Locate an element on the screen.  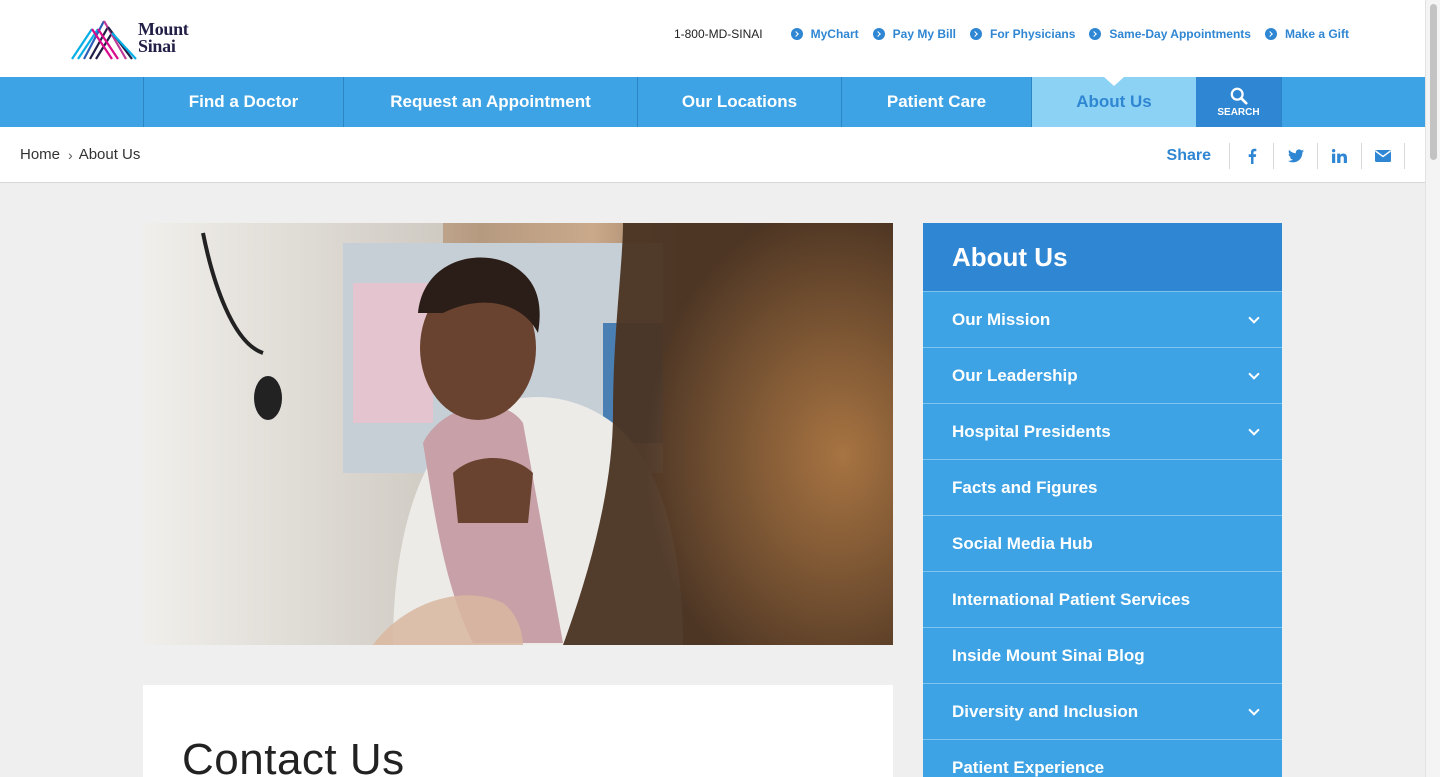
nav-about-us: About Us is located at coordinates (1113, 102).